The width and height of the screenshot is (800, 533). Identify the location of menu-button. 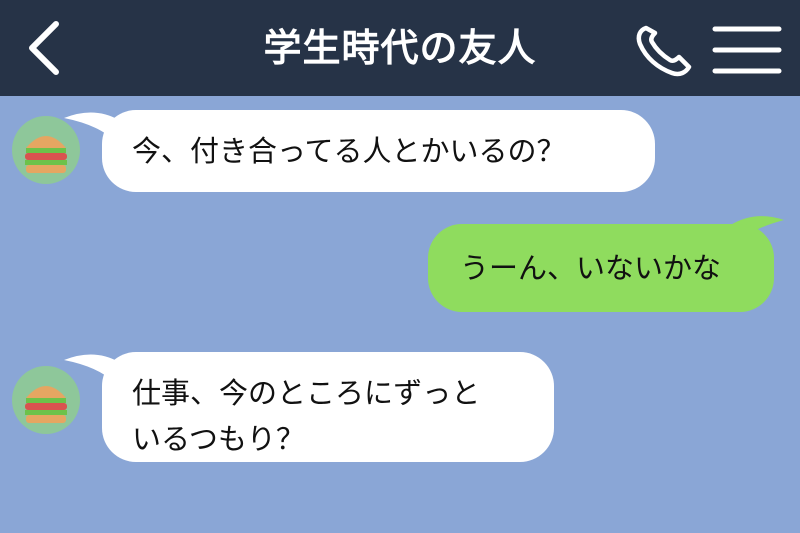
(747, 50).